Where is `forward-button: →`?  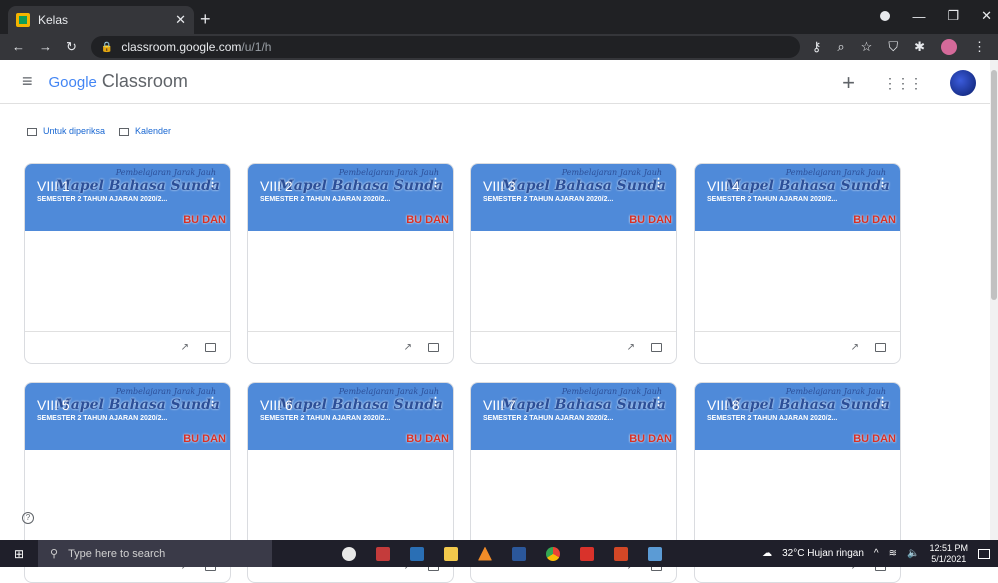 forward-button: → is located at coordinates (45, 47).